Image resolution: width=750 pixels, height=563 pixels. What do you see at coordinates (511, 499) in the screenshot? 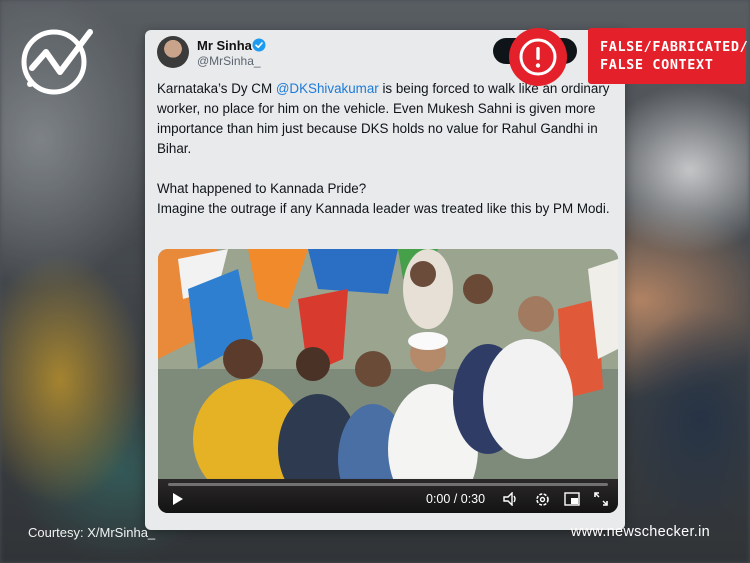
I see `volume-icon` at bounding box center [511, 499].